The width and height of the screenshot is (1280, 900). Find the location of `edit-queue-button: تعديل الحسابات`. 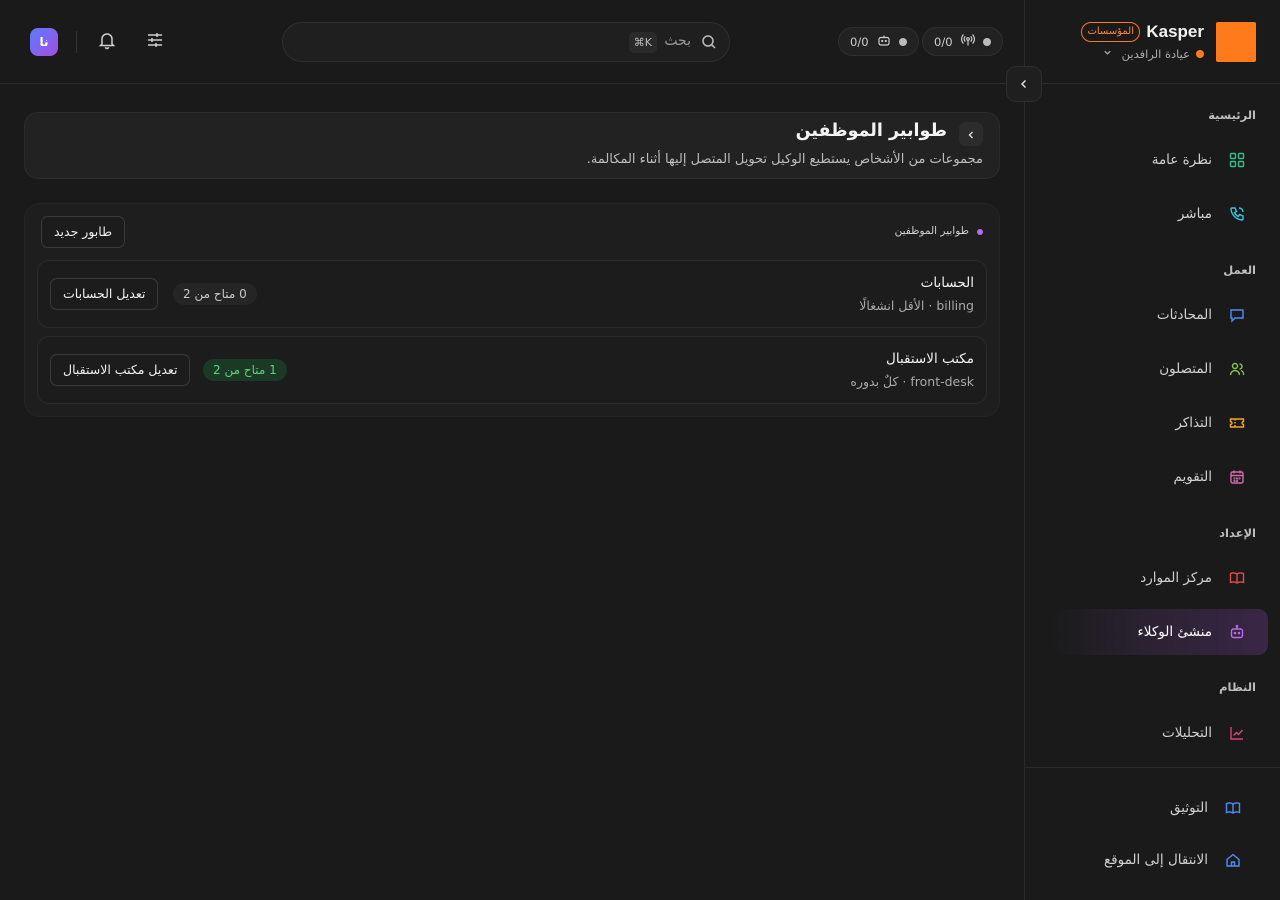

edit-queue-button: تعديل الحسابات is located at coordinates (104, 294).